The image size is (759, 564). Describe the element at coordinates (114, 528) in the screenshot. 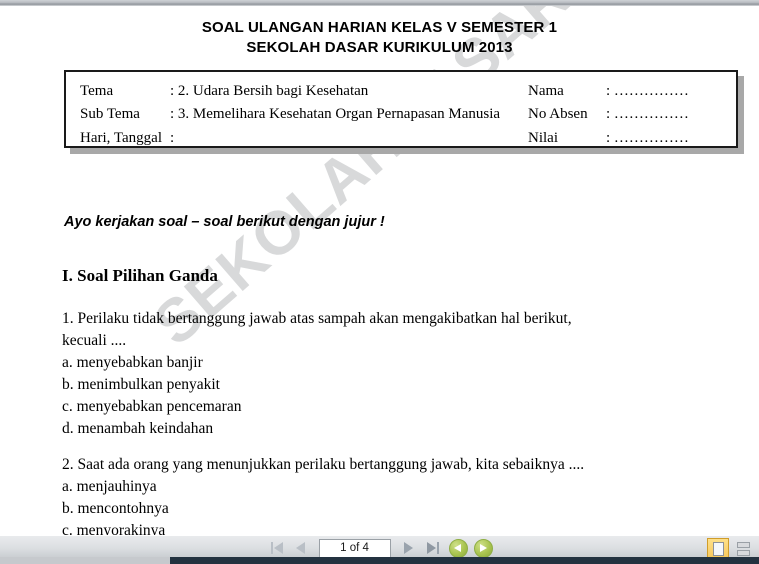

I see `question-option: c. menyorakinya` at that location.